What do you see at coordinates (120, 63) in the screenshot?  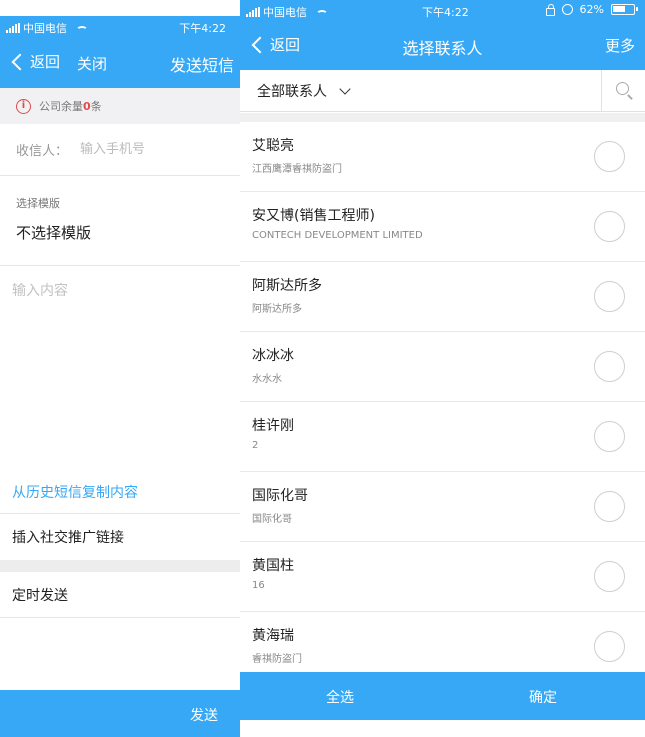 I see `navigation-bar: 返回 关闭 发送短信` at bounding box center [120, 63].